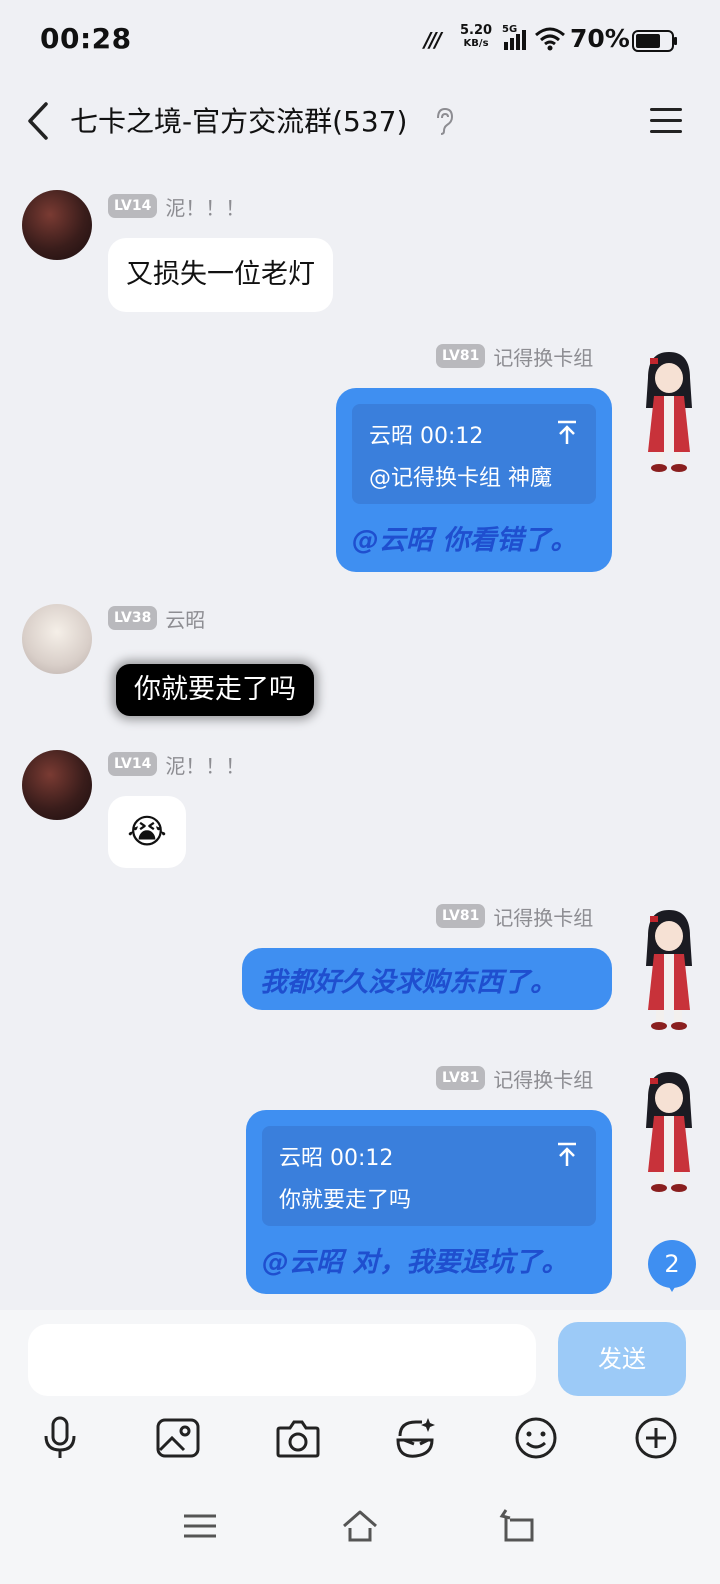  Describe the element at coordinates (215, 690) in the screenshot. I see `message-bubble: 你就要走了吗` at that location.